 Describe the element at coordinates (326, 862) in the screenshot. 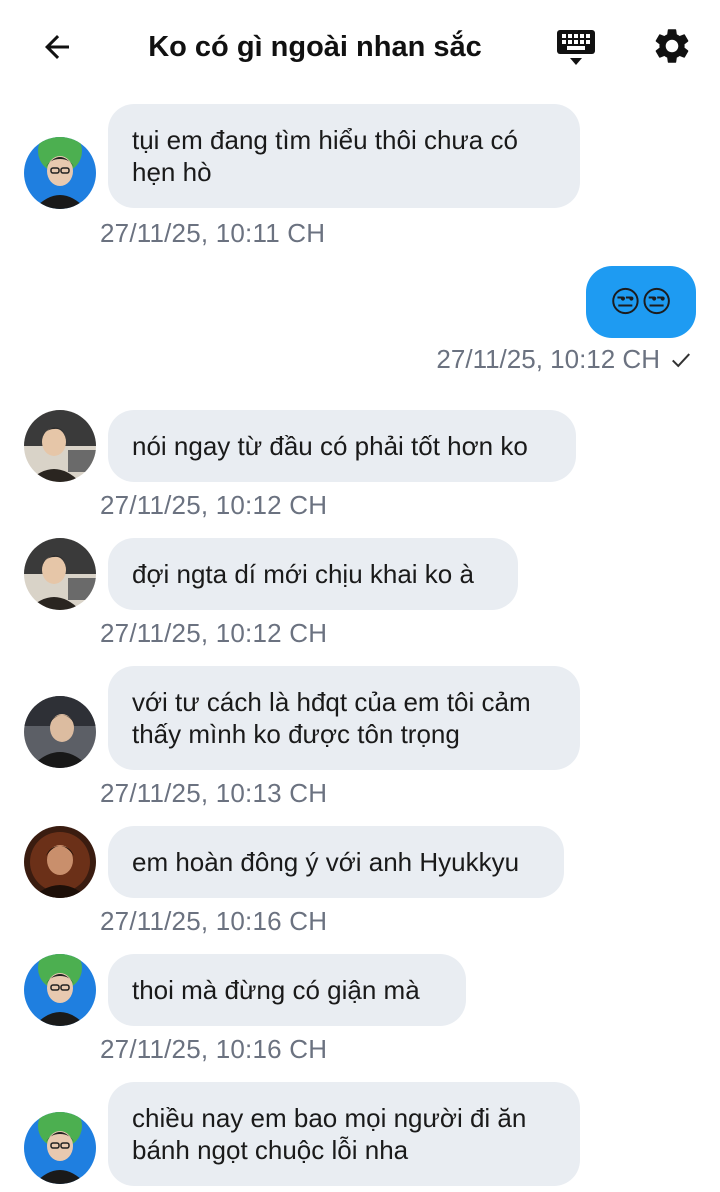

I see `message-text: em hoàn đông ý với anh Hyukkyu` at that location.